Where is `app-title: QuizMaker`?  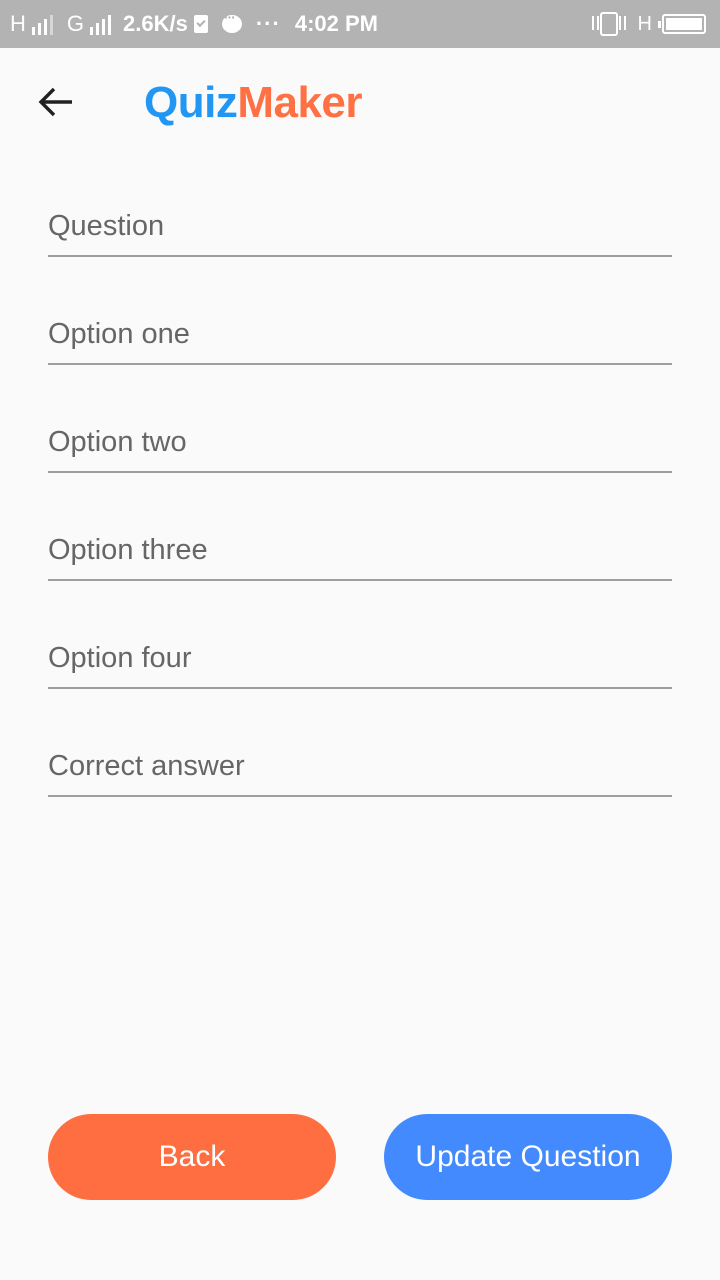 app-title: QuizMaker is located at coordinates (253, 103).